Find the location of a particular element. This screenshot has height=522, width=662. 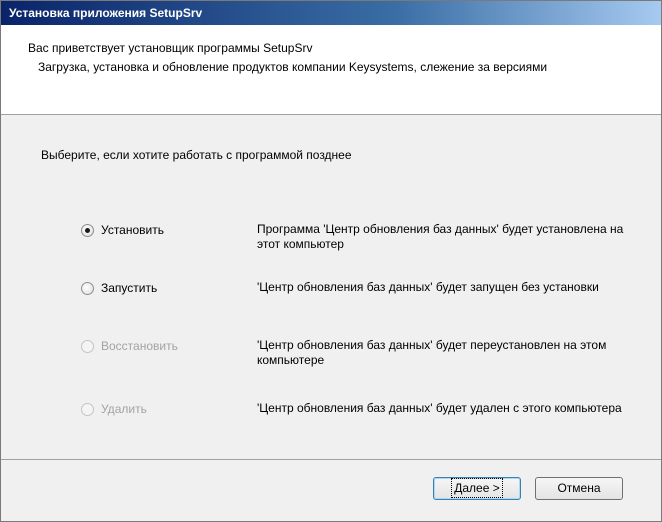

radio-run: Запустить is located at coordinates (119, 288).